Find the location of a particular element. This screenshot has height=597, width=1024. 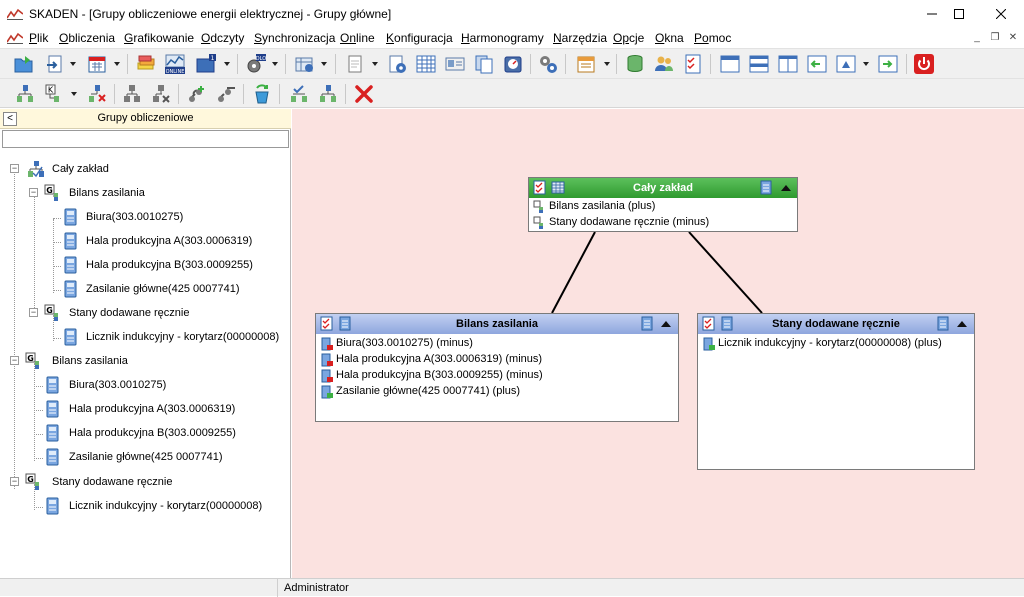

mdi-minimize-button: _ is located at coordinates (977, 38).